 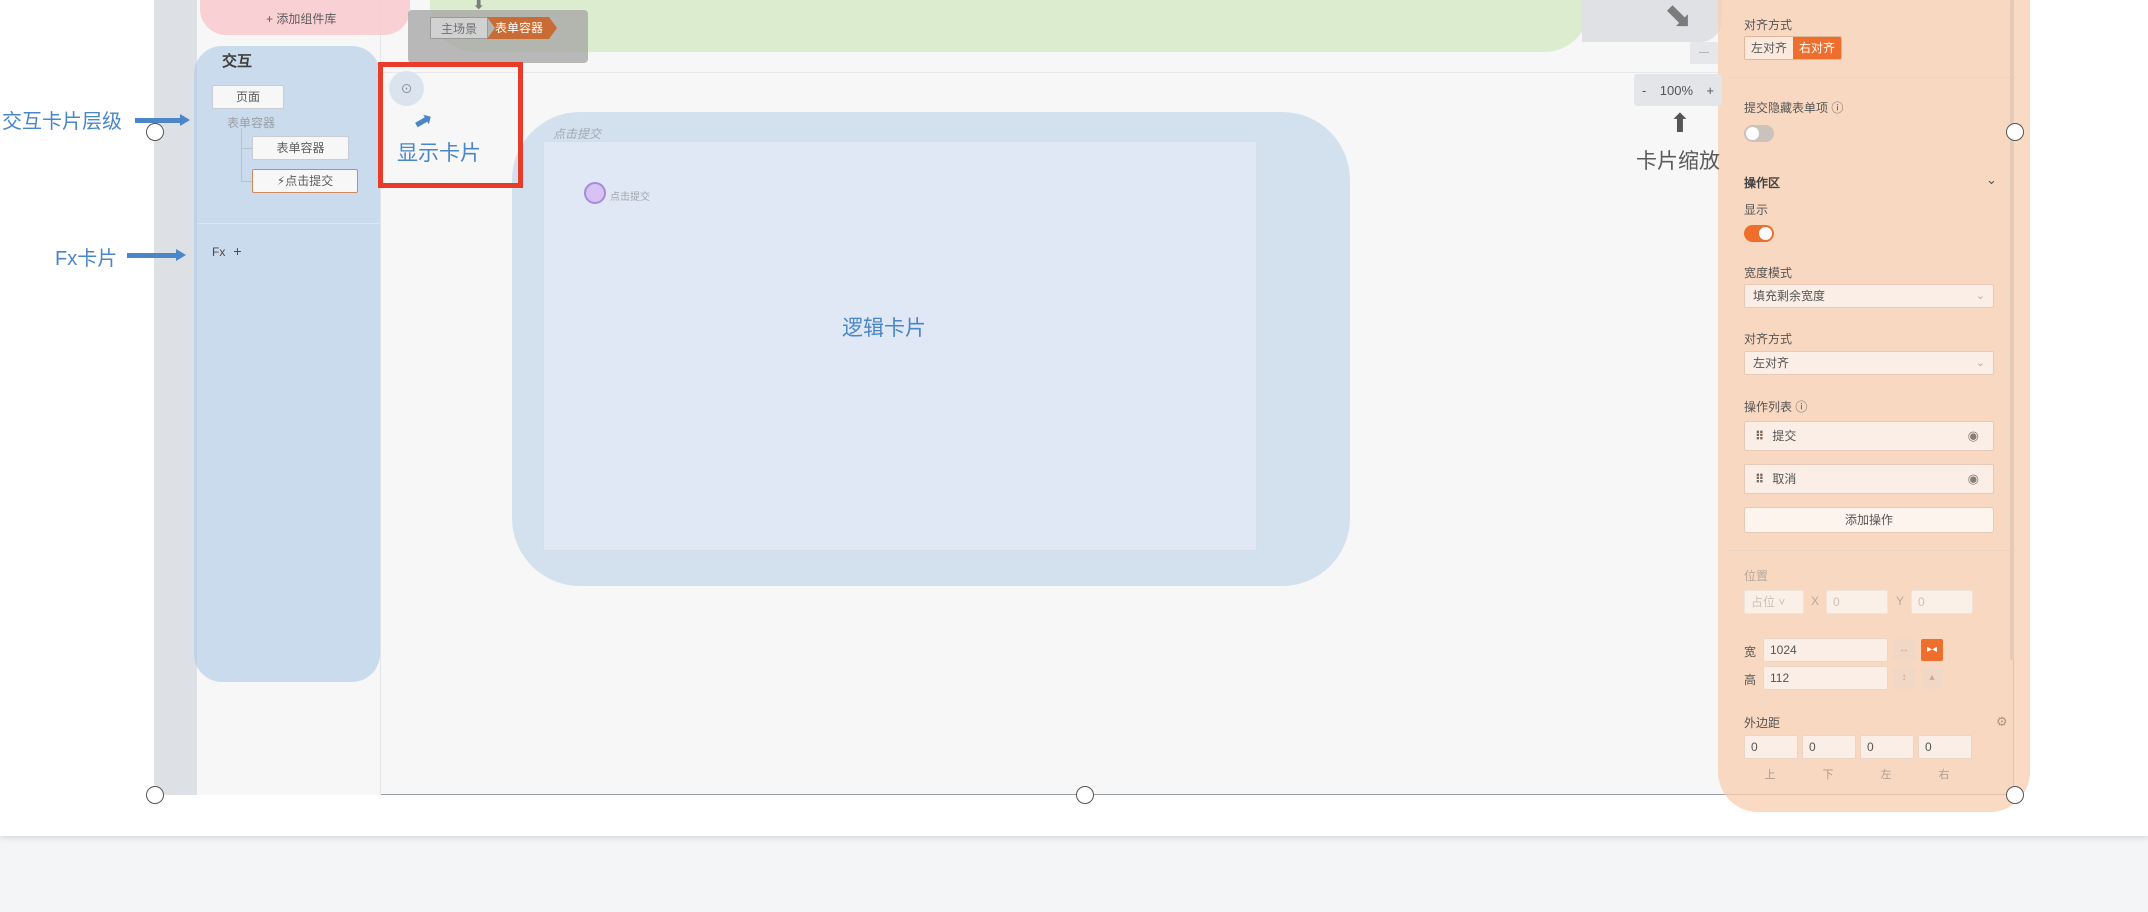 What do you see at coordinates (1828, 775) in the screenshot?
I see `margin-bottom-caption: 下` at bounding box center [1828, 775].